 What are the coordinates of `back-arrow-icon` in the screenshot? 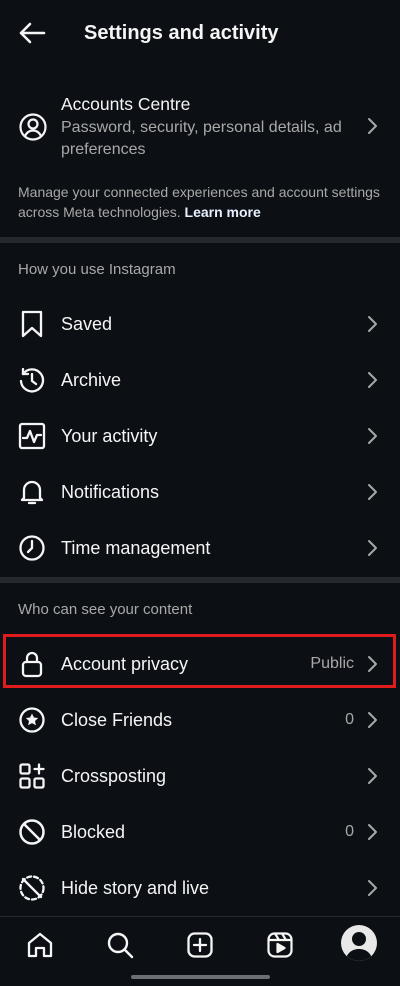 It's located at (32, 33).